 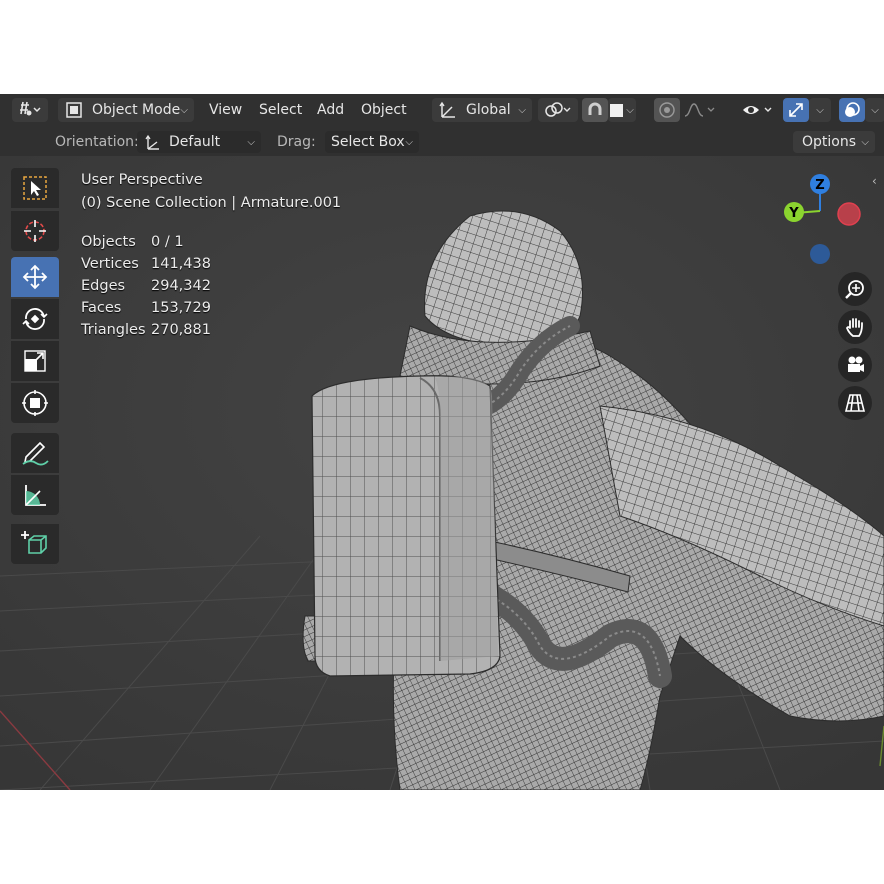 I want to click on mode-label: Object Mode, so click(x=136, y=110).